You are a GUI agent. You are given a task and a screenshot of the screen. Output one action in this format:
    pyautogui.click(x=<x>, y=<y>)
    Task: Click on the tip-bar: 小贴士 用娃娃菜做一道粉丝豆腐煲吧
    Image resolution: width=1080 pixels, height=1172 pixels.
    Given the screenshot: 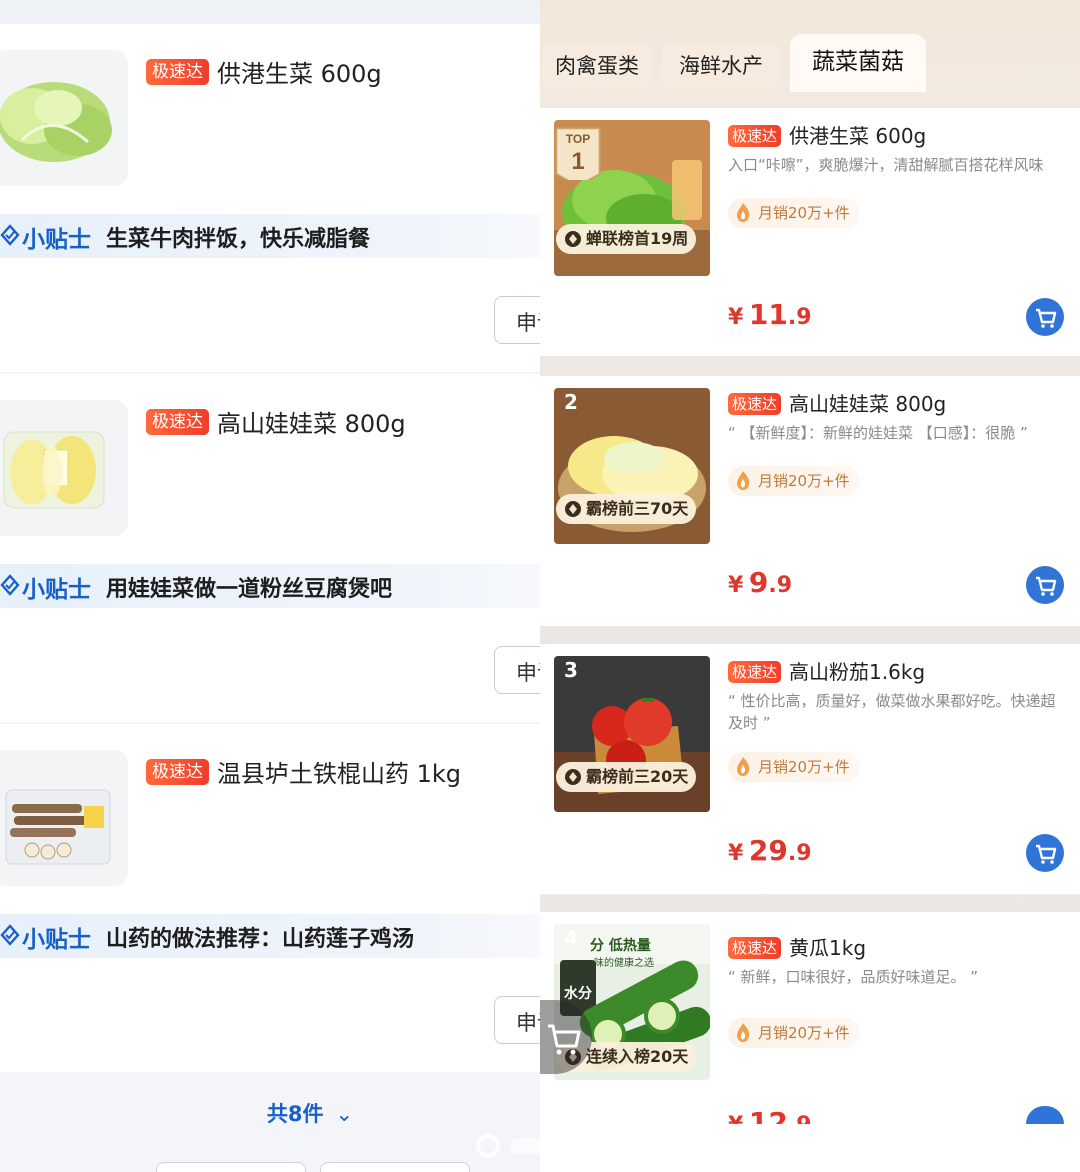 What is the action you would take?
    pyautogui.click(x=270, y=586)
    